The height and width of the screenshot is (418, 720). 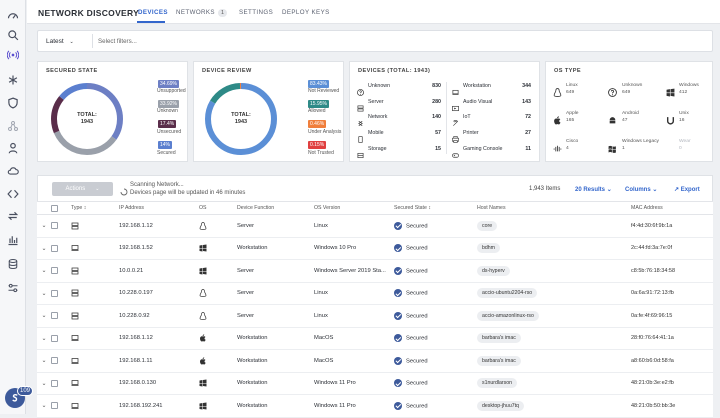 What do you see at coordinates (497, 383) in the screenshot?
I see `host-name-pill: s1nurdlarson` at bounding box center [497, 383].